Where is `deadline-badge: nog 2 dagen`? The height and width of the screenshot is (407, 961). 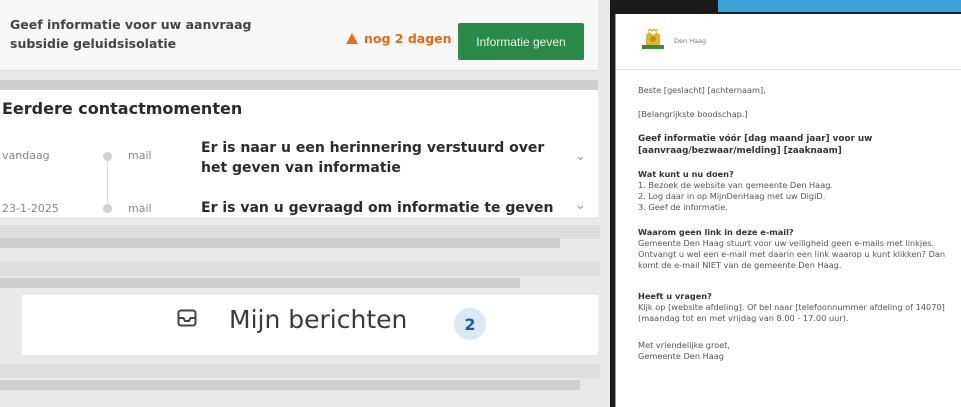 deadline-badge: nog 2 dagen is located at coordinates (399, 38).